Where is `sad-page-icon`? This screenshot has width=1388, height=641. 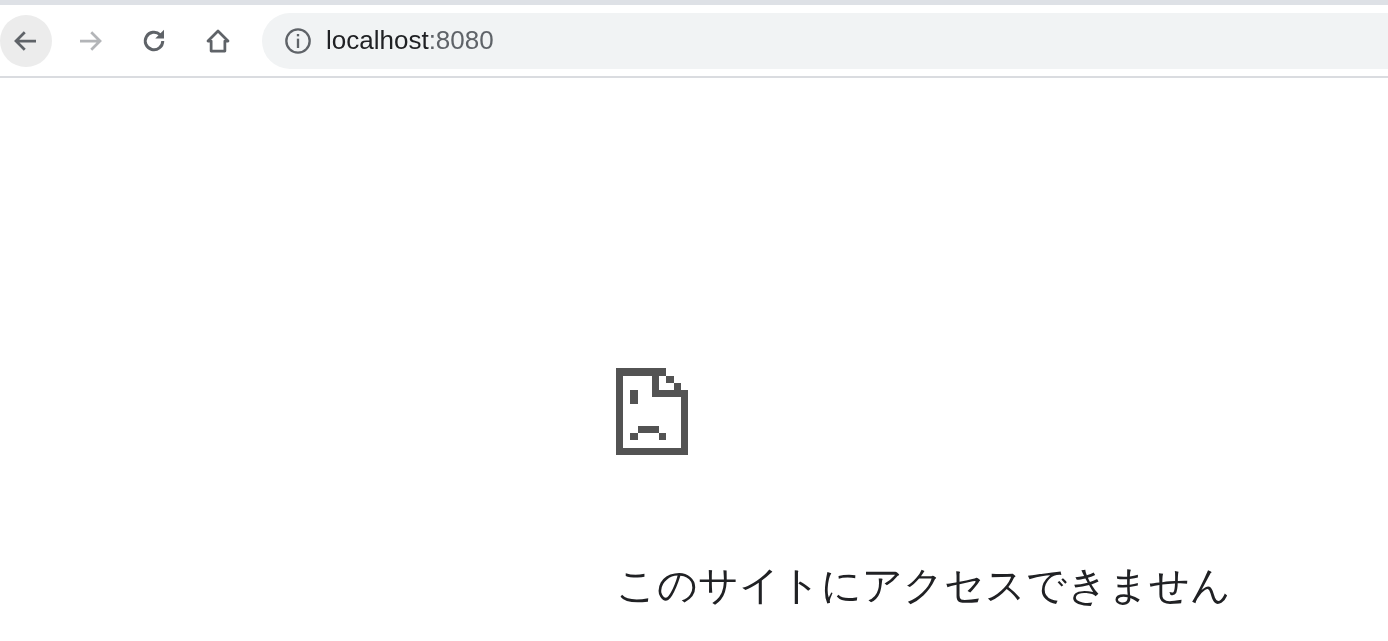 sad-page-icon is located at coordinates (652, 411).